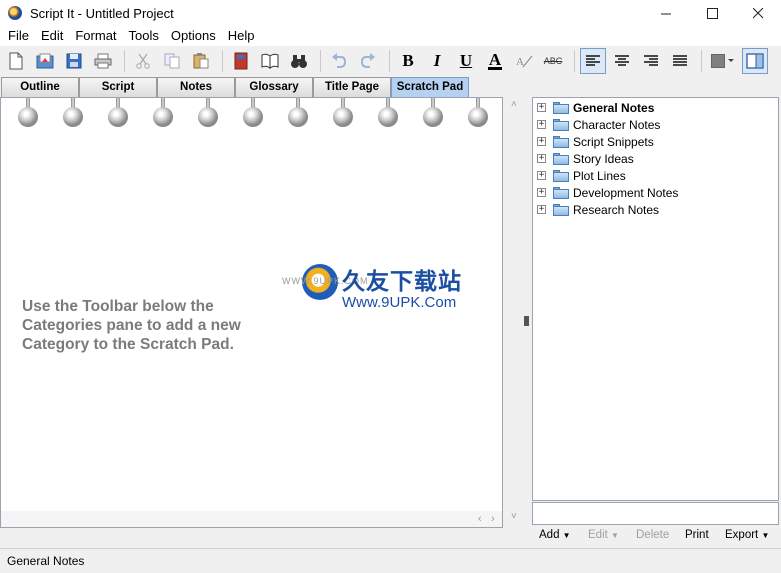  What do you see at coordinates (196, 87) in the screenshot?
I see `tab-notes: Notes` at bounding box center [196, 87].